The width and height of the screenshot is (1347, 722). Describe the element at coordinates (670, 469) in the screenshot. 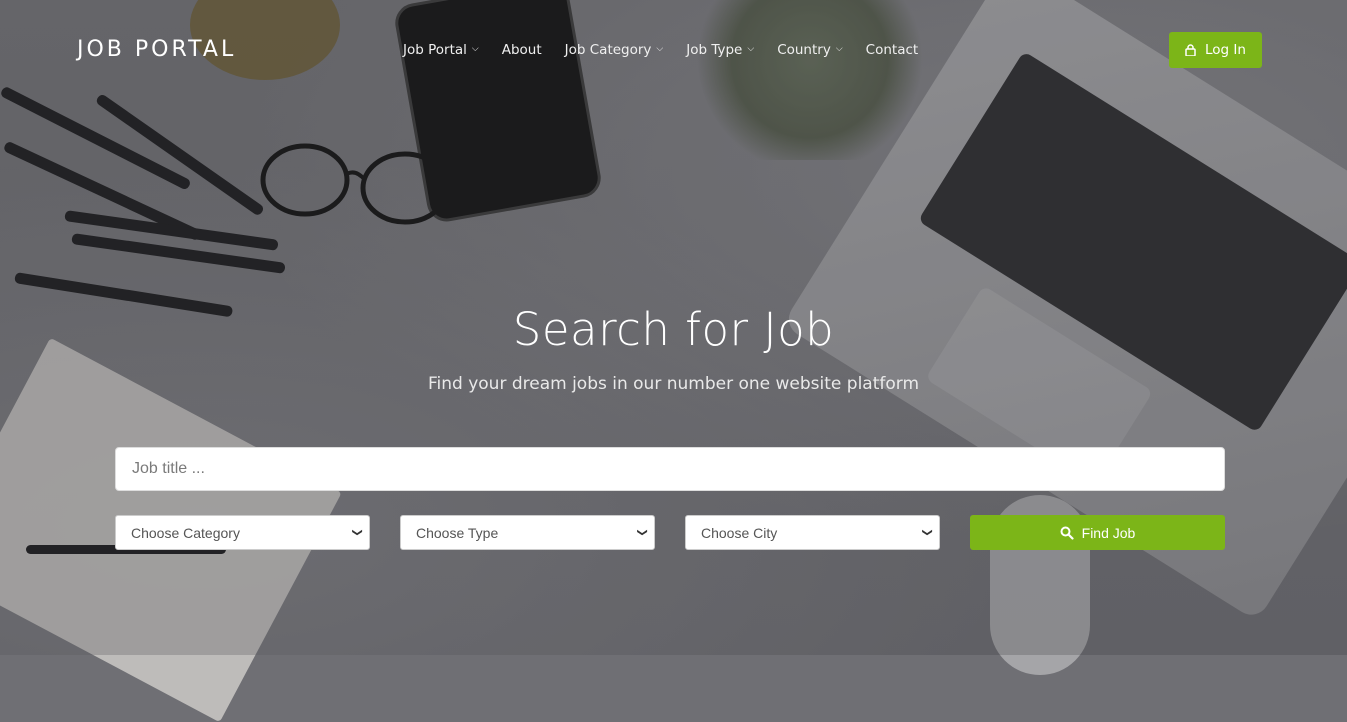

I see `job-title-input` at that location.